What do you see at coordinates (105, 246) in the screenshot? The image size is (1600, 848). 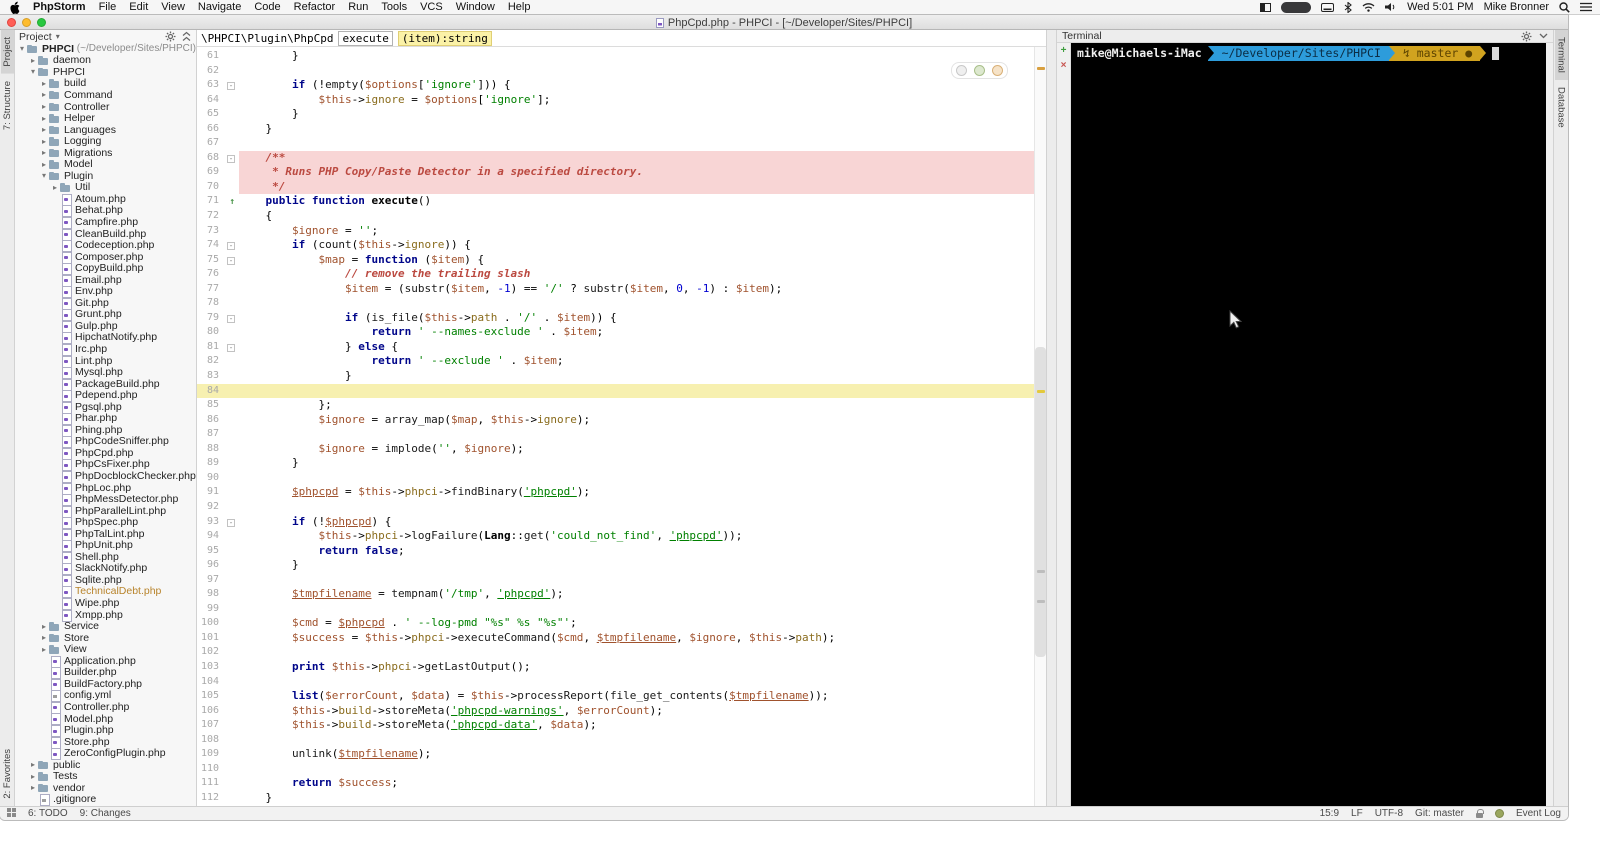 I see `tree-item: Codeception.php` at bounding box center [105, 246].